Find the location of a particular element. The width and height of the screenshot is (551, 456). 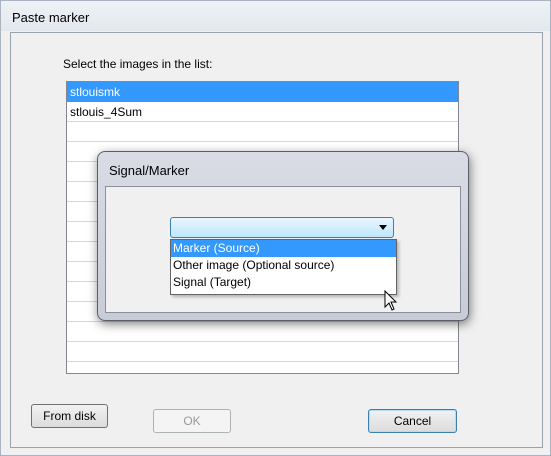

option-other-image: Other image (Optional source) is located at coordinates (283, 265).